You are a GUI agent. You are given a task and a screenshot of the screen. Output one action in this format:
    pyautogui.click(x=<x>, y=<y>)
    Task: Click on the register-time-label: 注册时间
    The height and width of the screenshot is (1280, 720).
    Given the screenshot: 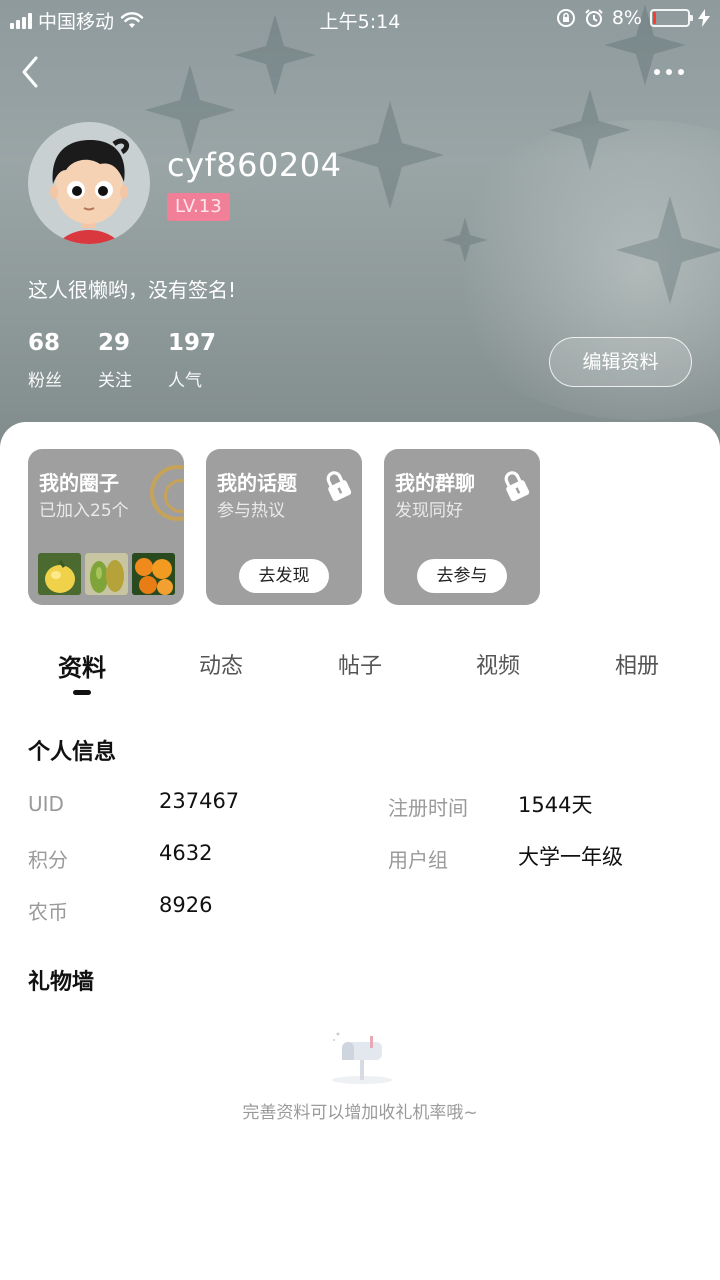 What is the action you would take?
    pyautogui.click(x=428, y=808)
    